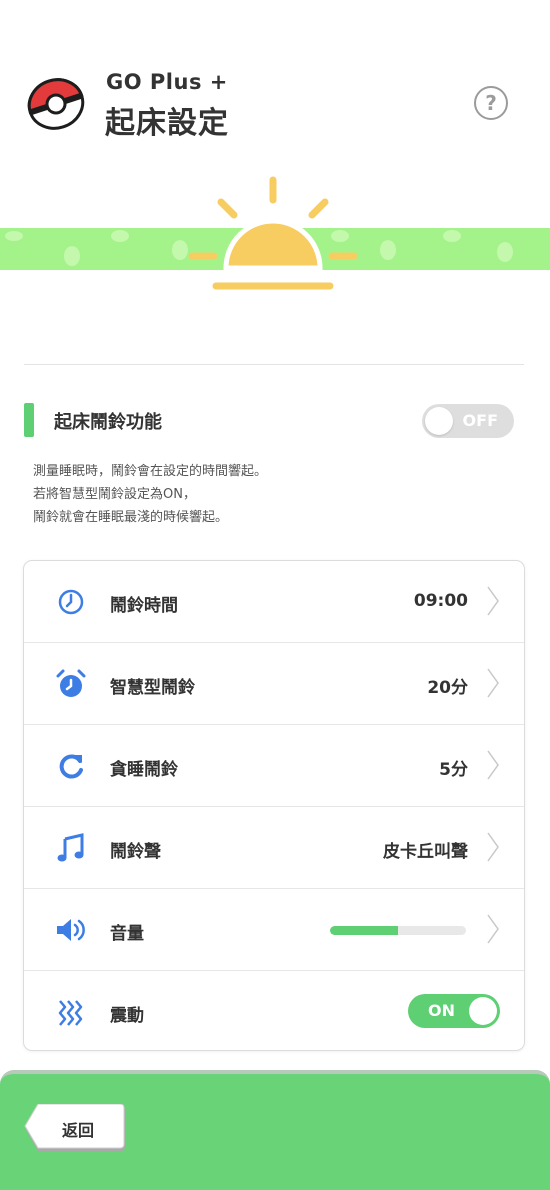  What do you see at coordinates (135, 852) in the screenshot?
I see `settings-row-label: 鬧鈴聲` at bounding box center [135, 852].